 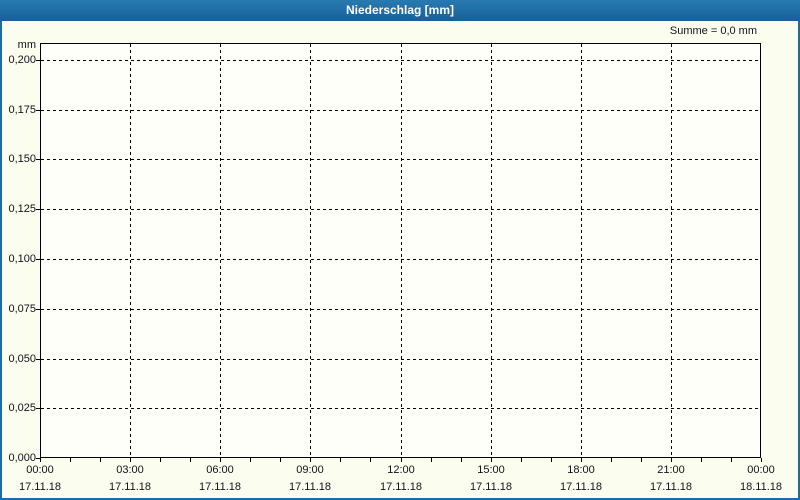 What do you see at coordinates (22, 60) in the screenshot?
I see `y-axis-tick-label: 0,200` at bounding box center [22, 60].